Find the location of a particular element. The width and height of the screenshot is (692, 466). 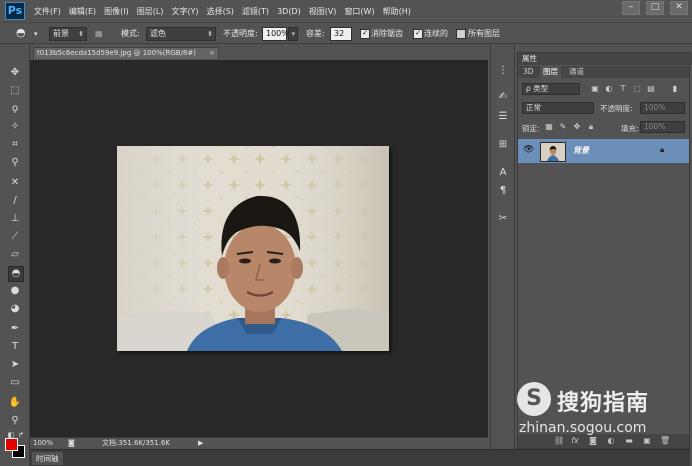

delete-layer-icon: 🗑︎ is located at coordinates (665, 441).